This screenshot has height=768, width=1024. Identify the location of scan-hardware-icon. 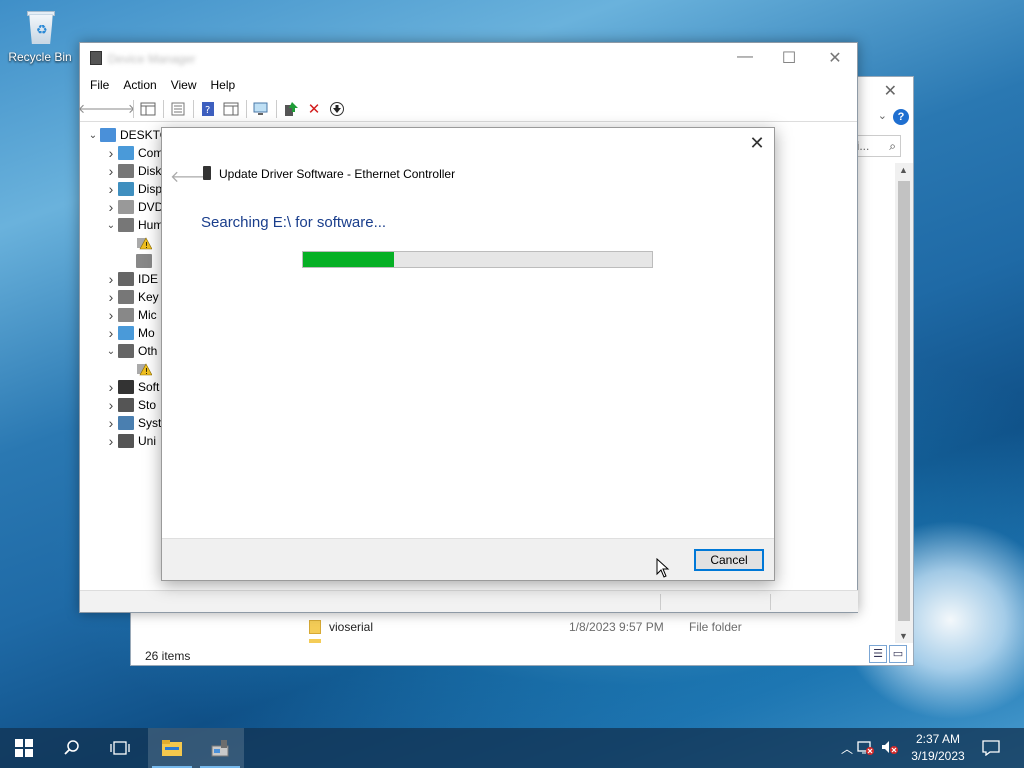
(261, 109).